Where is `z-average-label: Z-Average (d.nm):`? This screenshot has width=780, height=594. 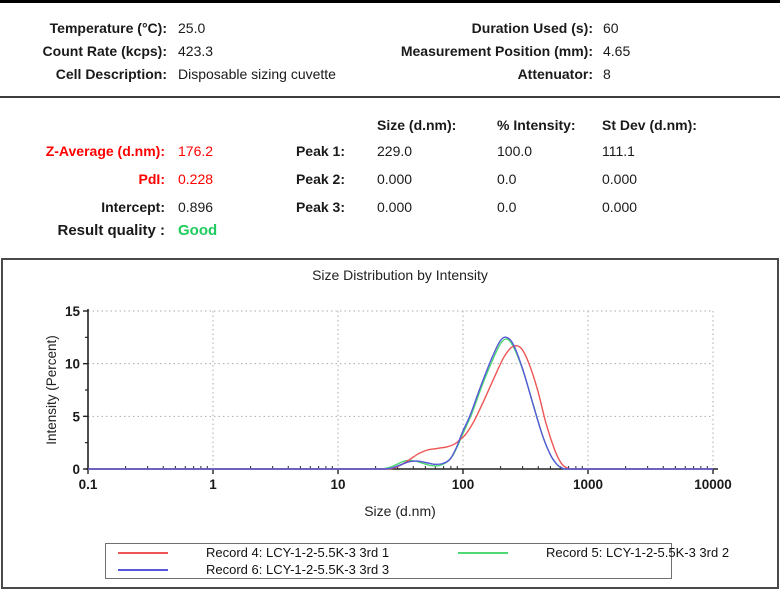
z-average-label: Z-Average (d.nm): is located at coordinates (105, 151).